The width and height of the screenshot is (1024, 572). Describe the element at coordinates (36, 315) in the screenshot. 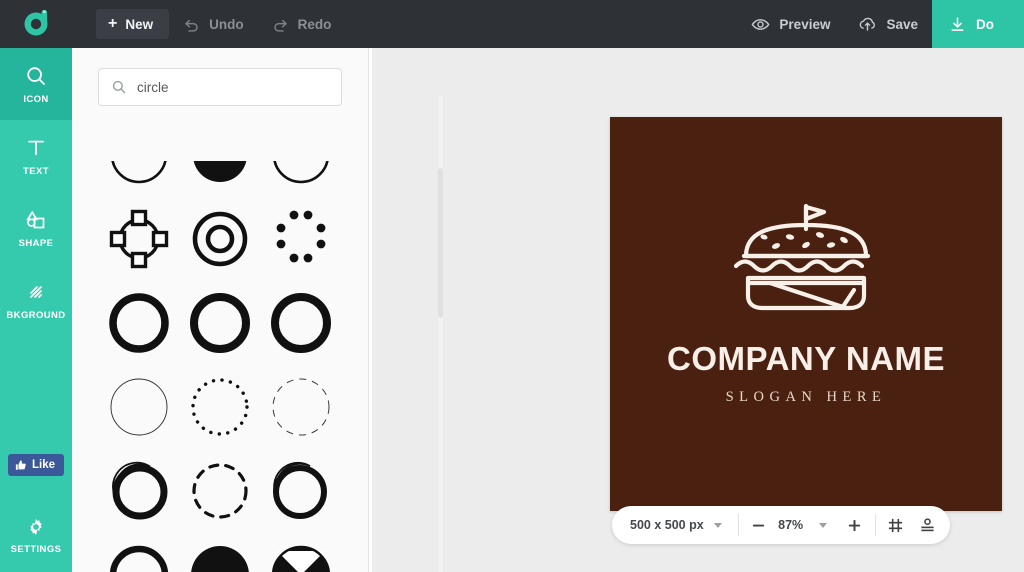

I see `sidebar-item-bkground-label: BKGROUND` at that location.